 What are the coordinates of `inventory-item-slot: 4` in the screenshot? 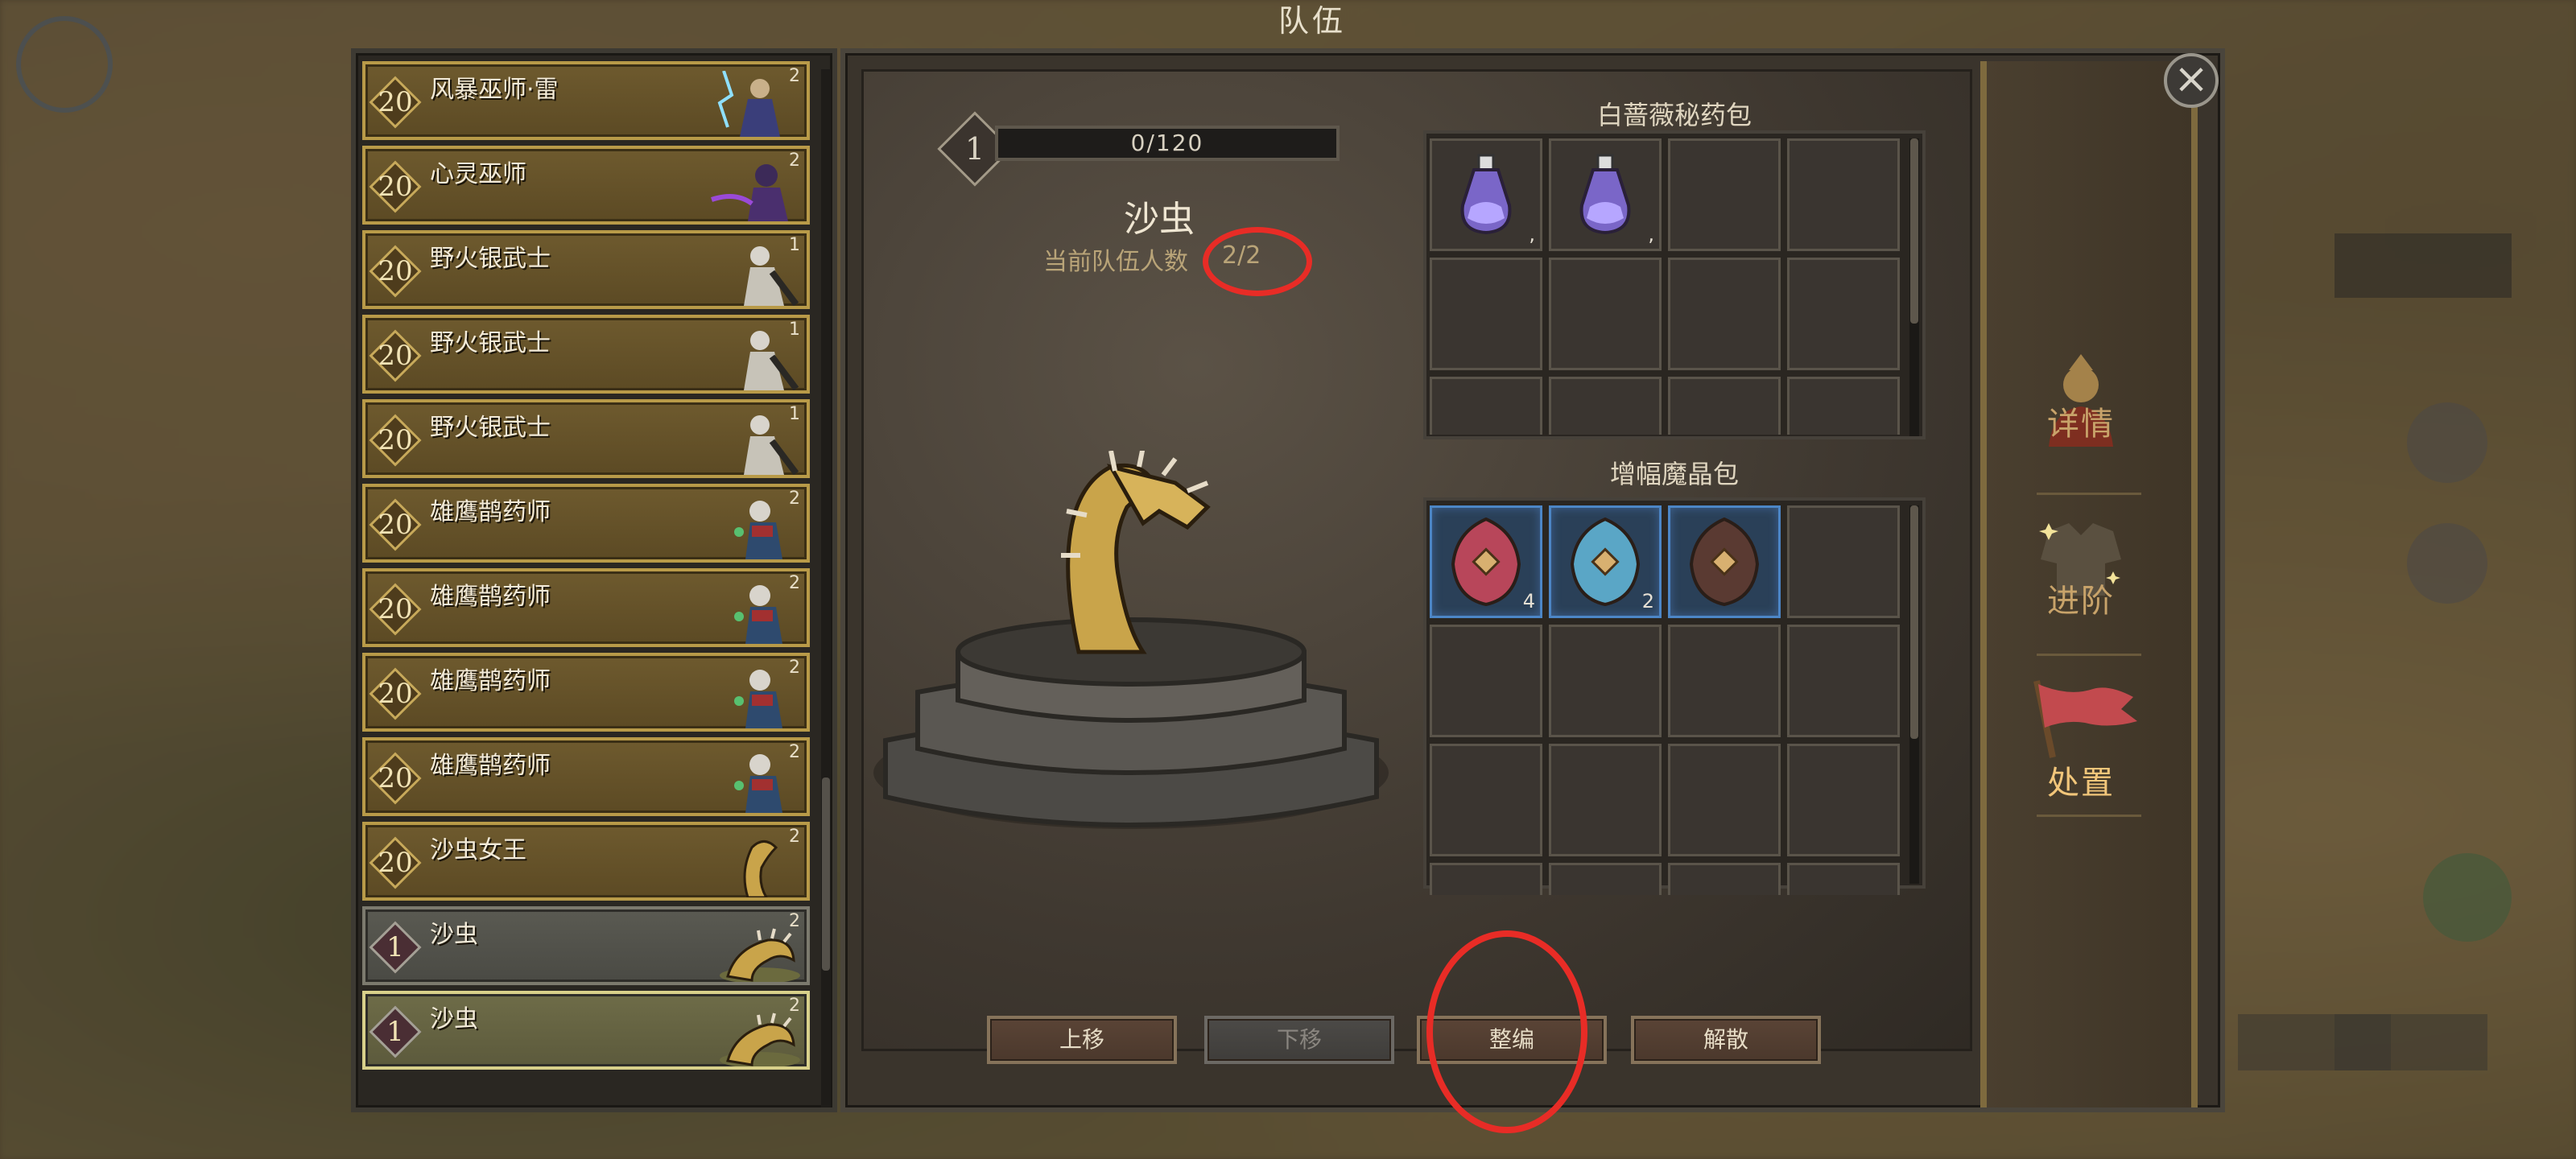 It's located at (1486, 561).